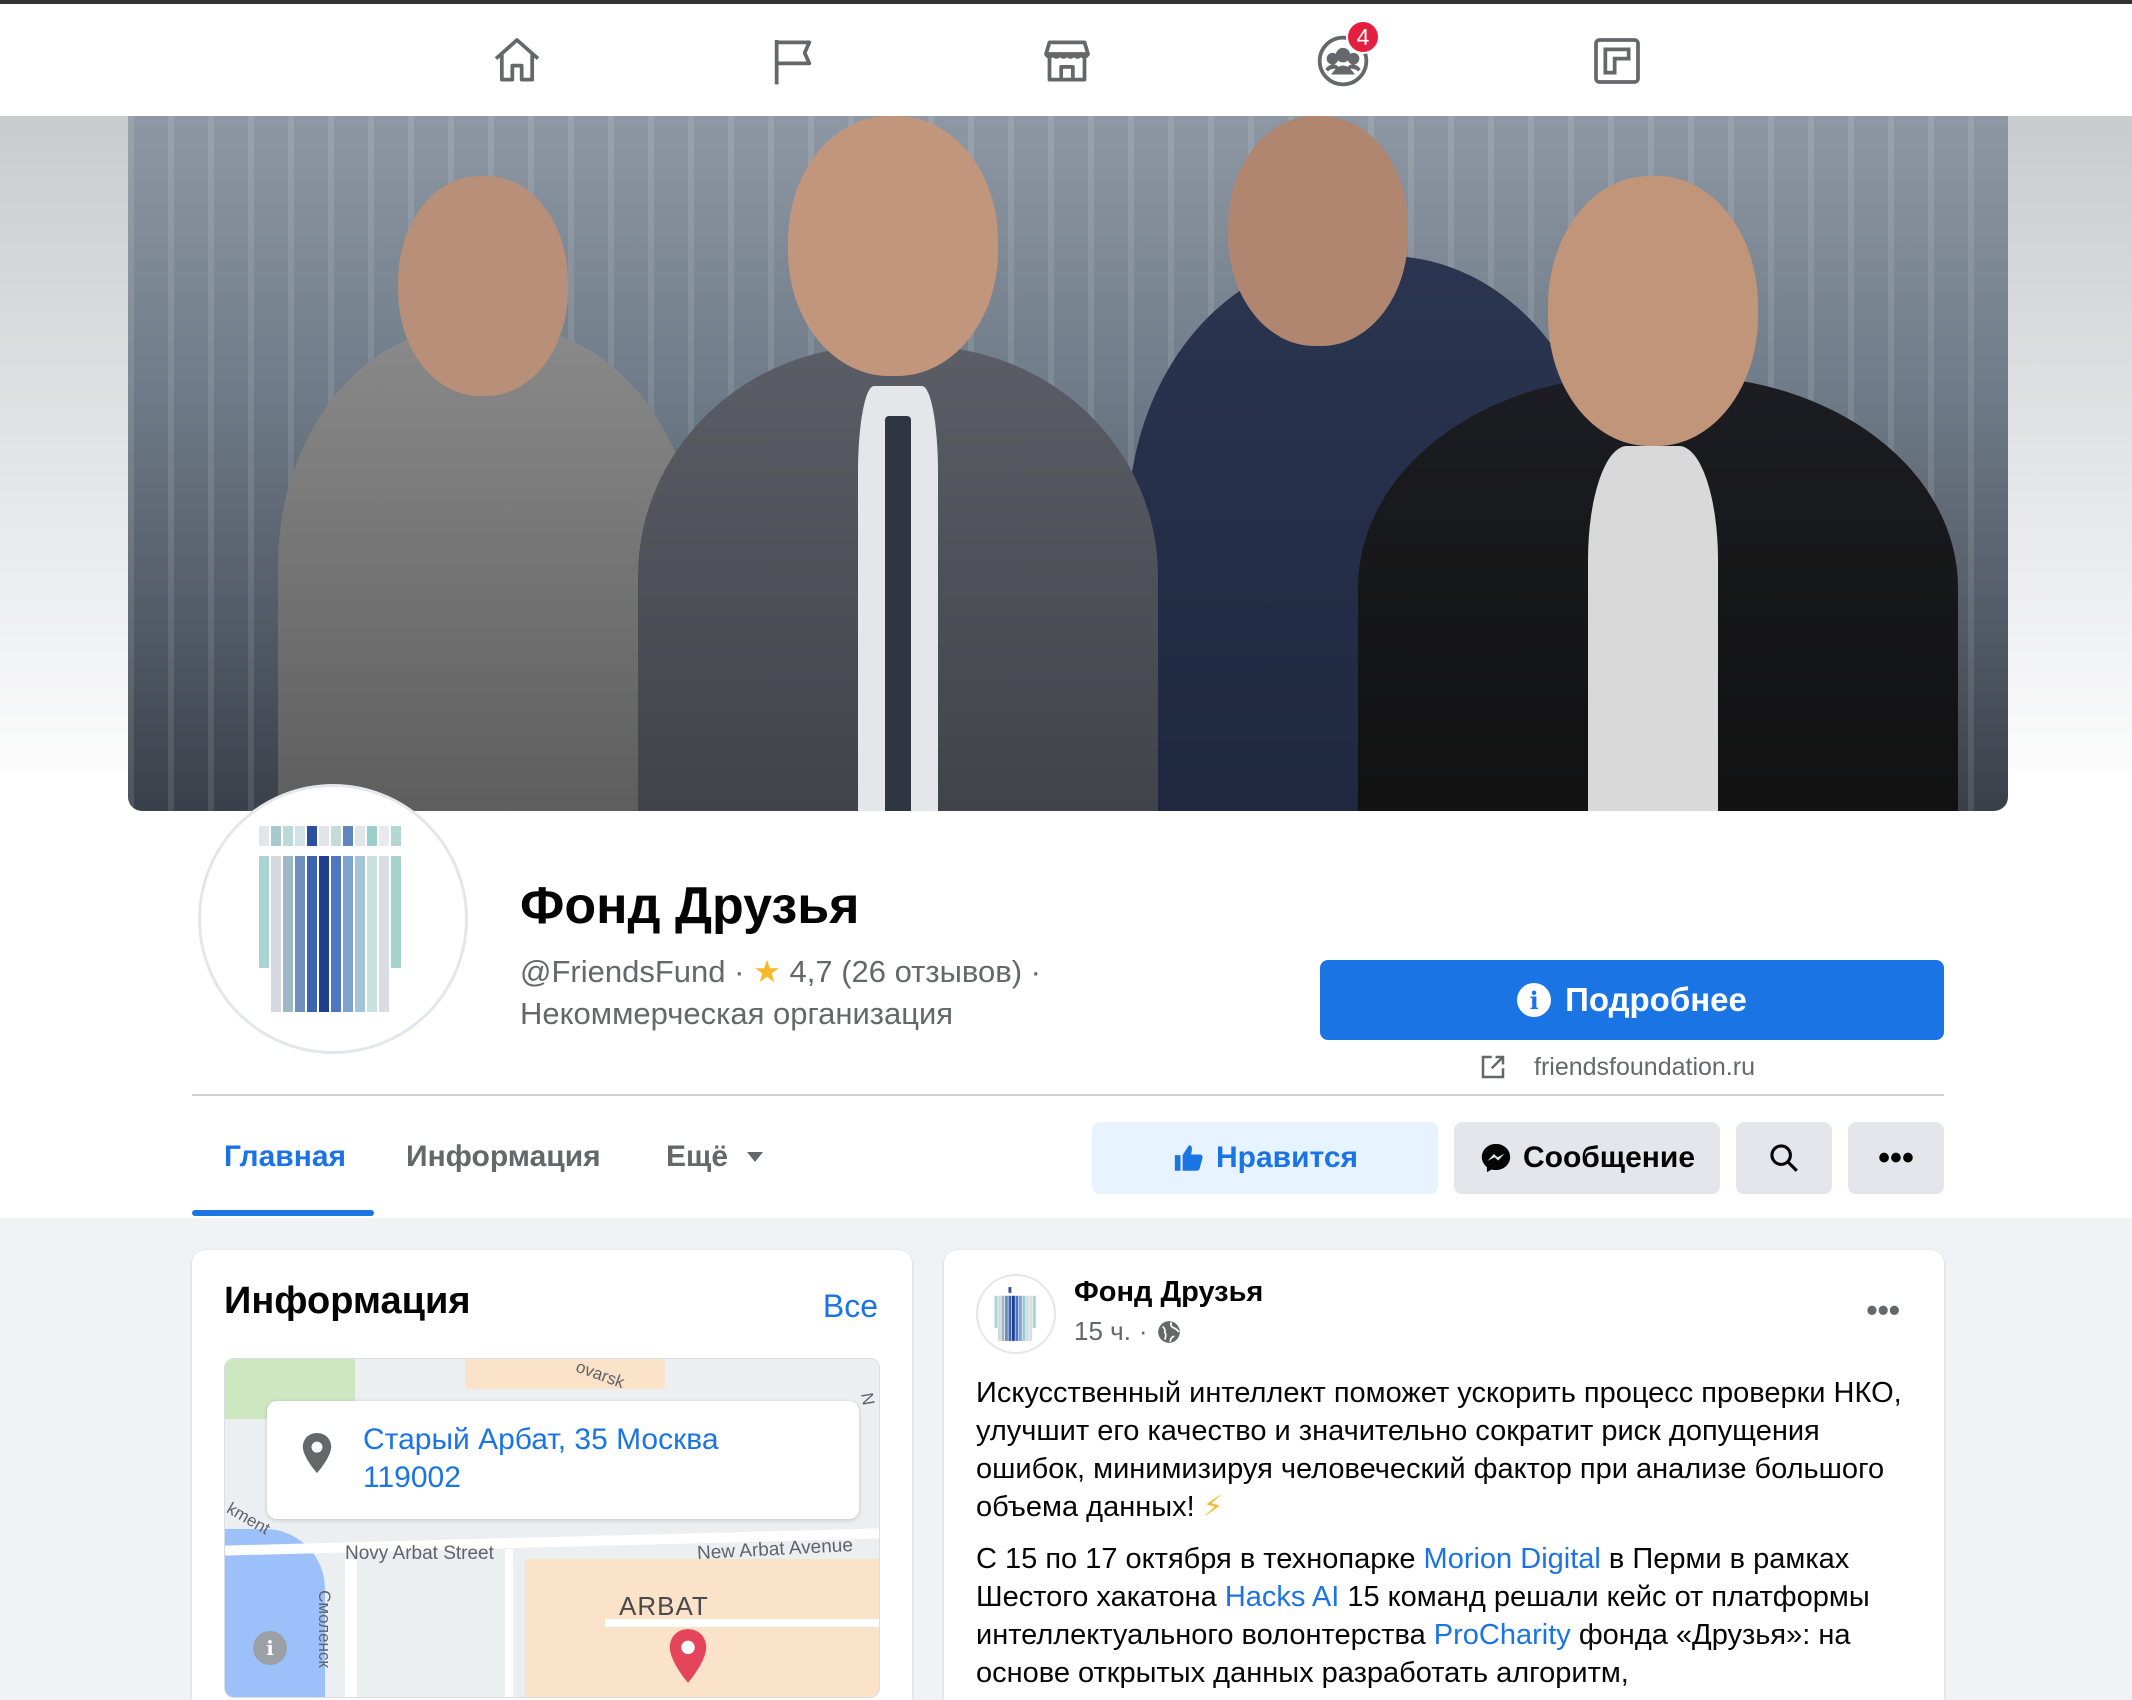  What do you see at coordinates (755, 1157) in the screenshot?
I see `caret-down-icon` at bounding box center [755, 1157].